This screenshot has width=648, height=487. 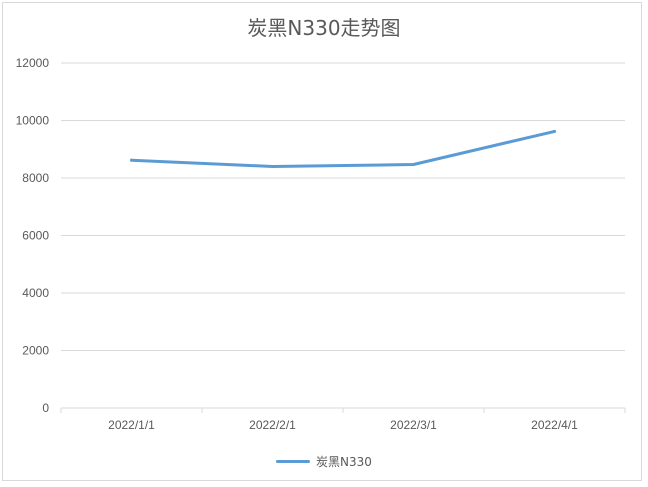 I want to click on y-tick-label: 2000, so click(x=35, y=351).